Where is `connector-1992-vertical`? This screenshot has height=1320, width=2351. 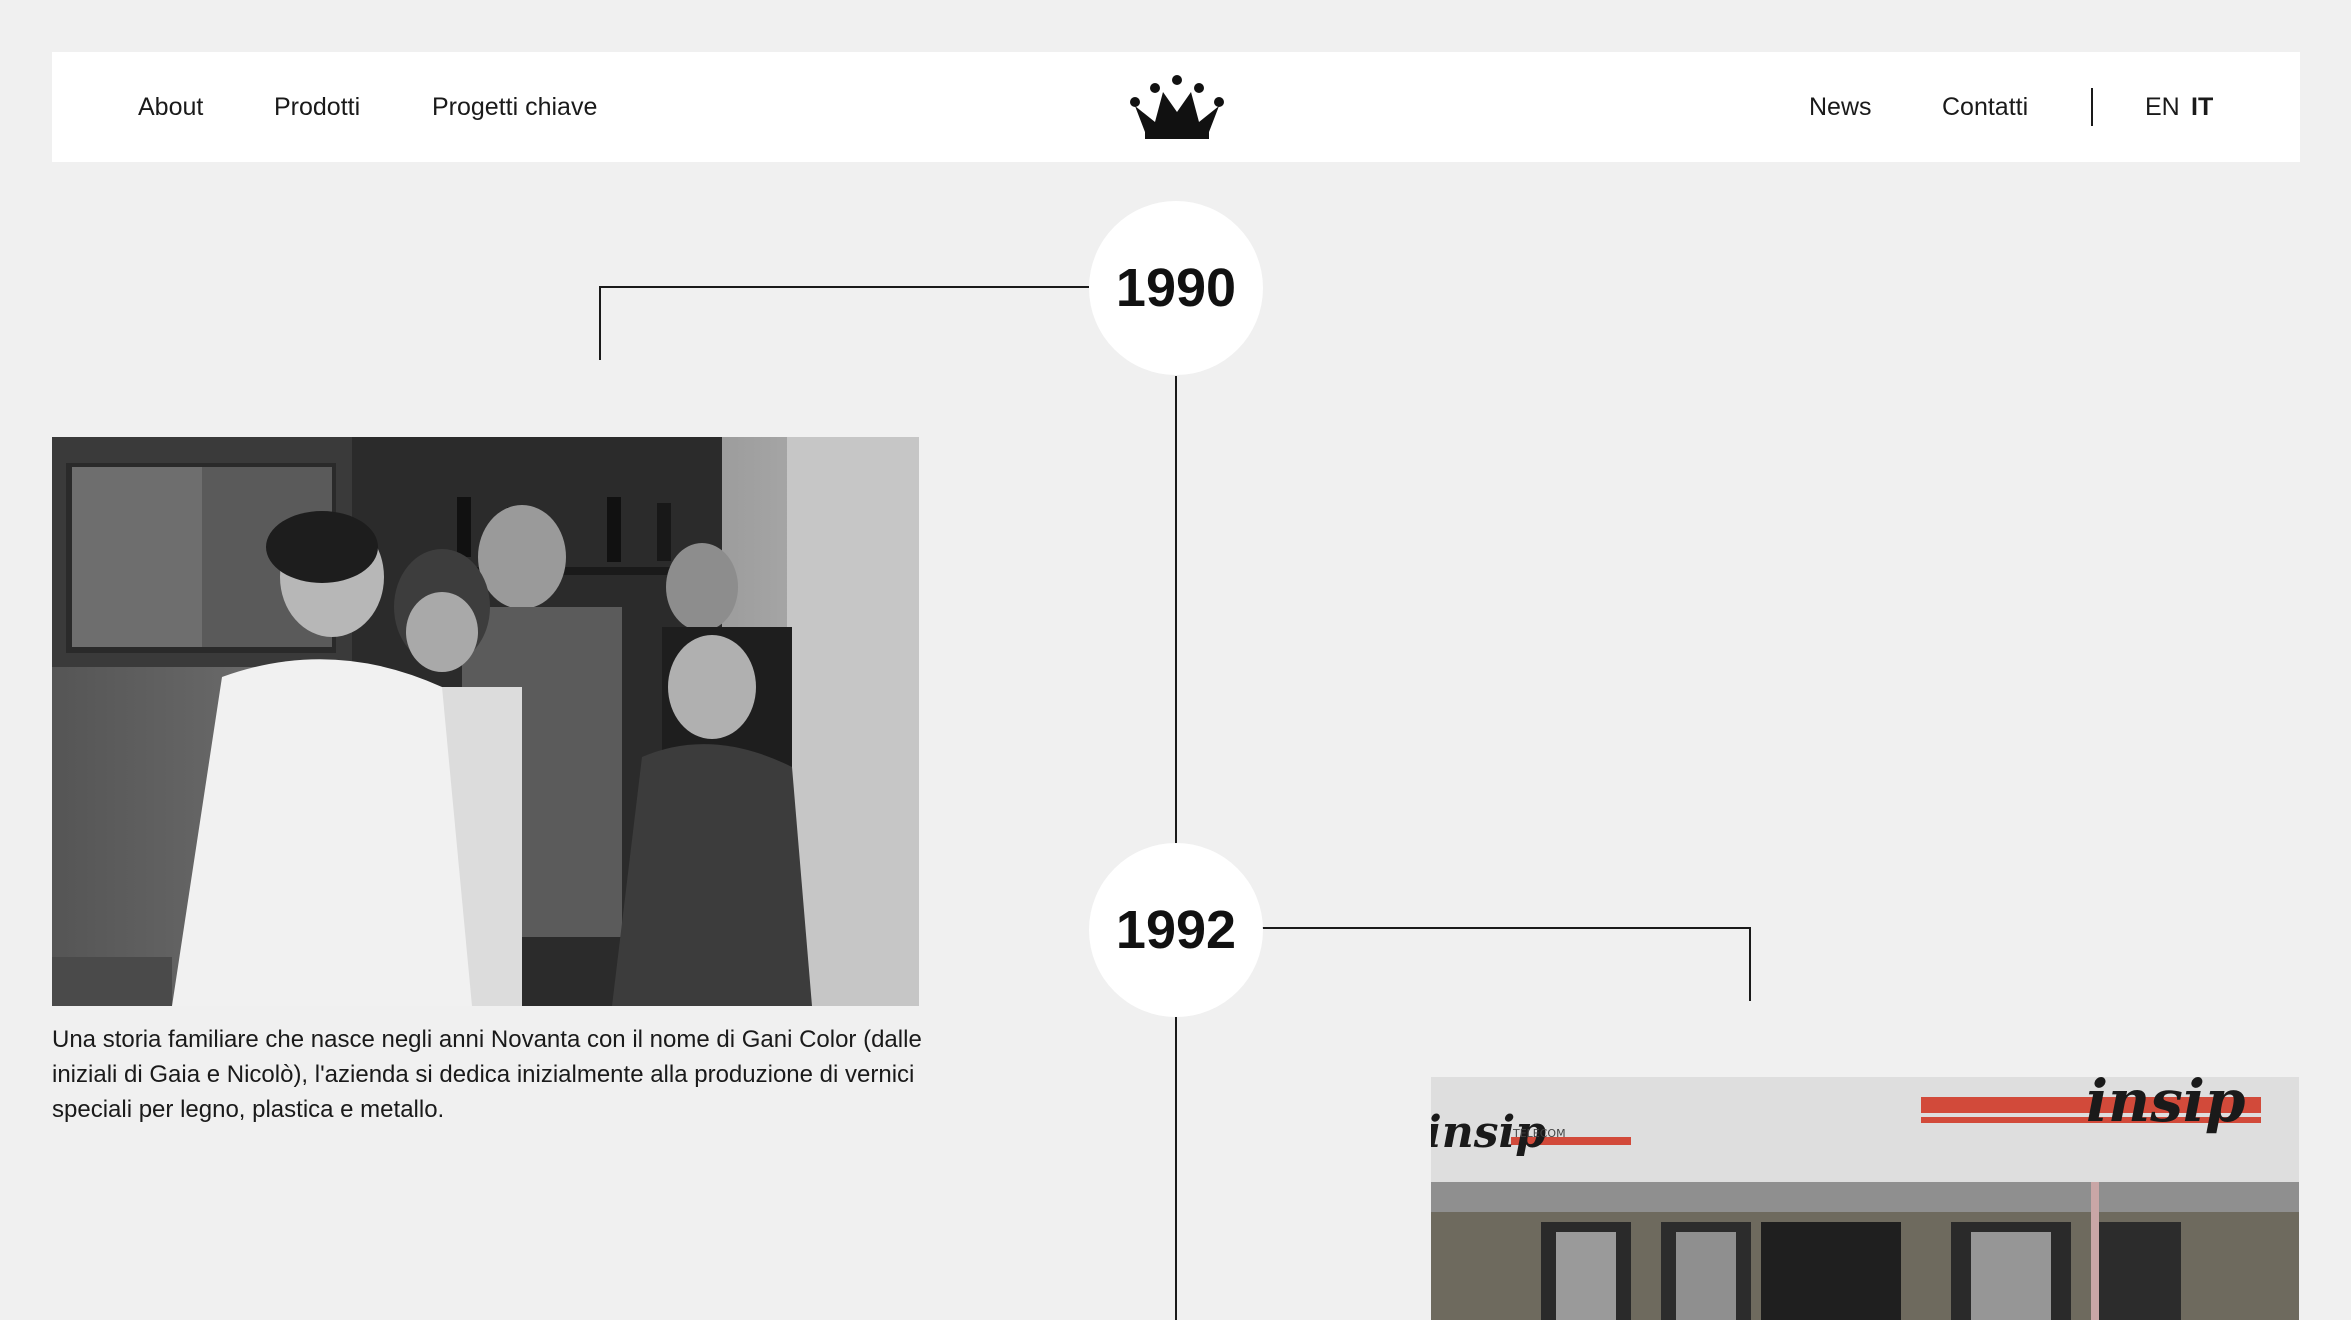
connector-1992-vertical is located at coordinates (1750, 964).